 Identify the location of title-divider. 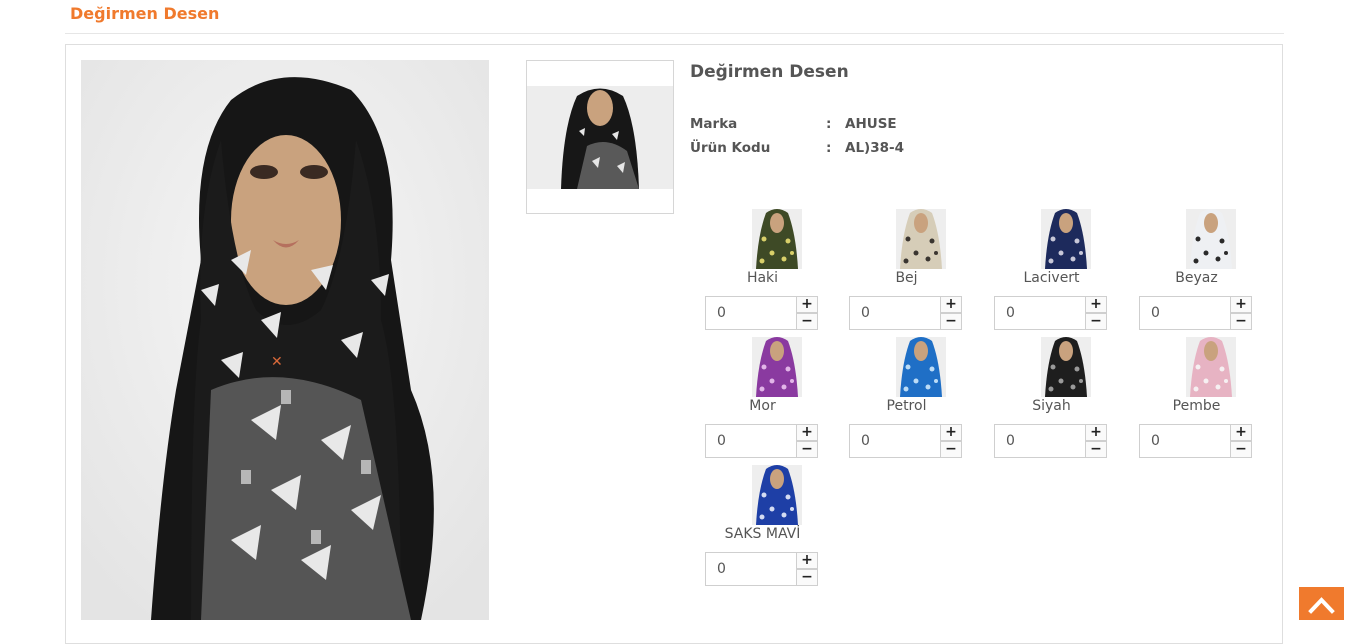
(674, 33).